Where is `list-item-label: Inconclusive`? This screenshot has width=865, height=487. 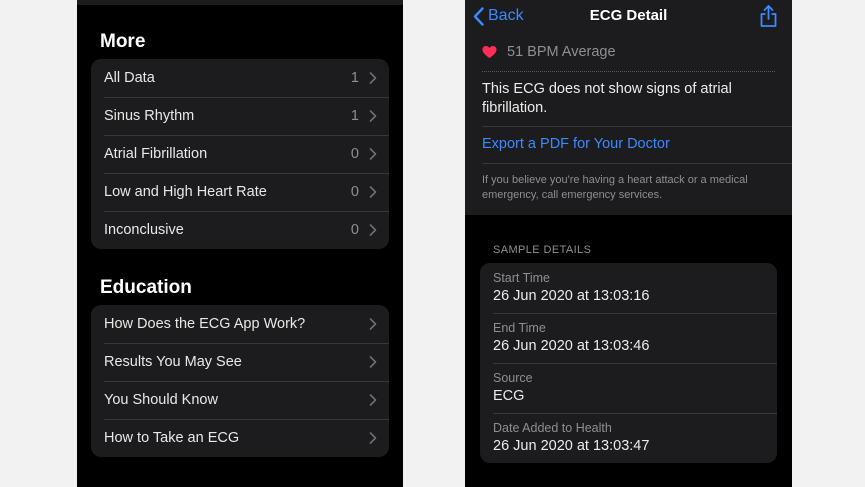 list-item-label: Inconclusive is located at coordinates (144, 230).